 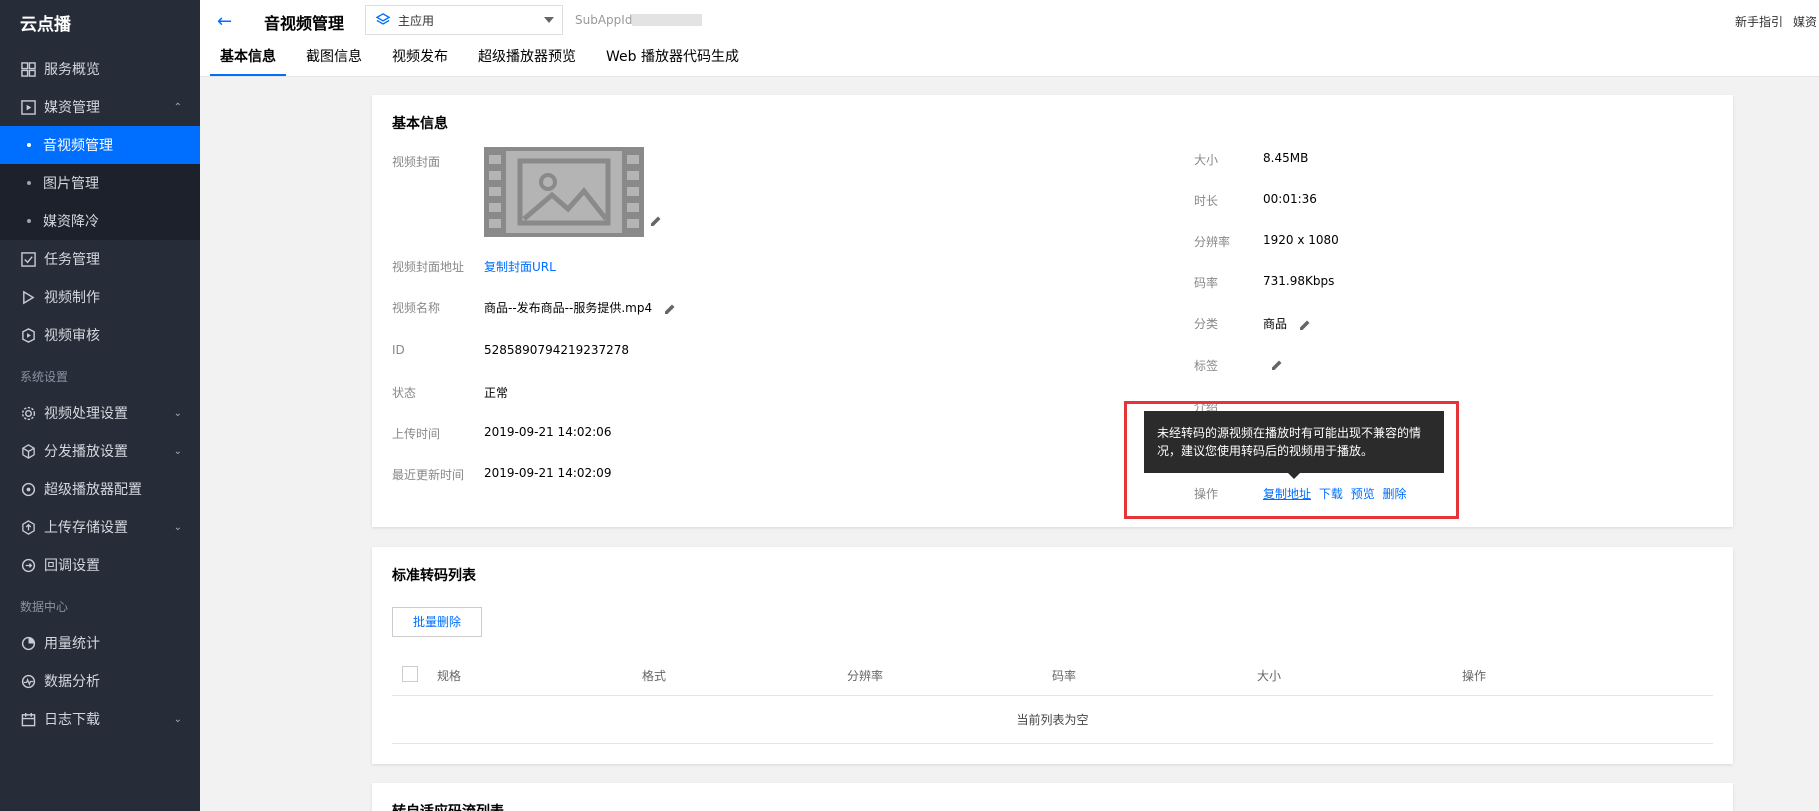 What do you see at coordinates (428, 475) in the screenshot?
I see `update-time-label: 最近更新时间` at bounding box center [428, 475].